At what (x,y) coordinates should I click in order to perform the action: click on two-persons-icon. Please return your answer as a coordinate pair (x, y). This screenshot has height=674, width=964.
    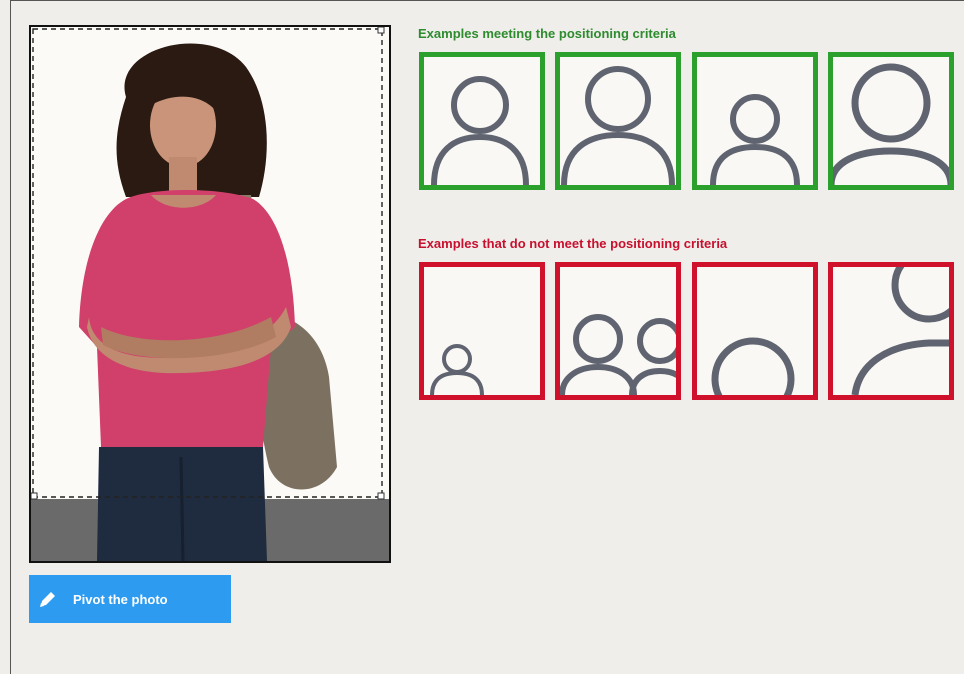
    Looking at the image, I should click on (618, 354).